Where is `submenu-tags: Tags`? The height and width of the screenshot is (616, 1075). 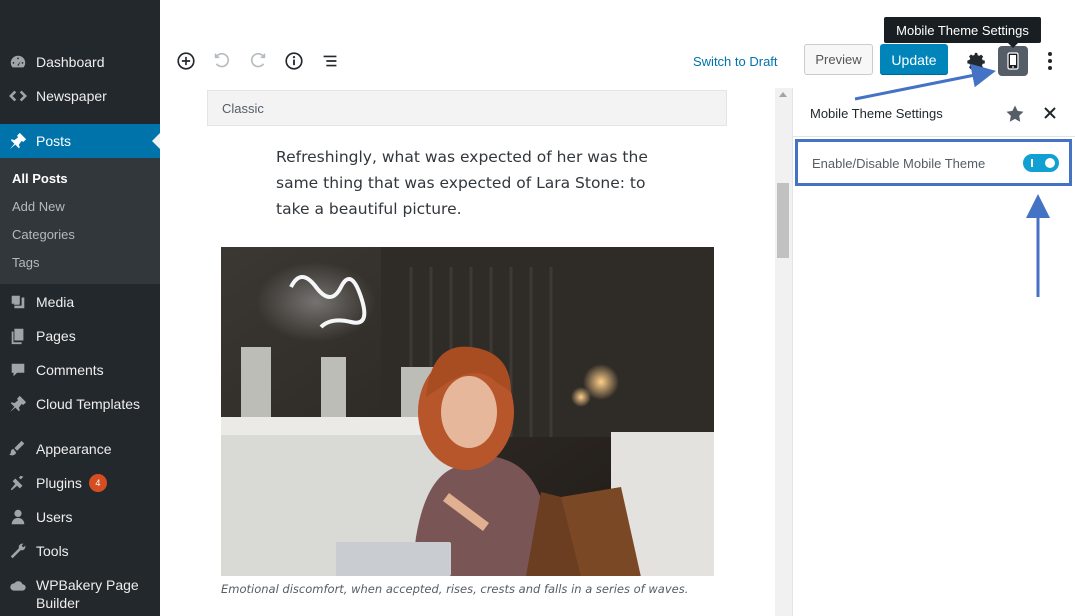
submenu-tags: Tags is located at coordinates (25, 262).